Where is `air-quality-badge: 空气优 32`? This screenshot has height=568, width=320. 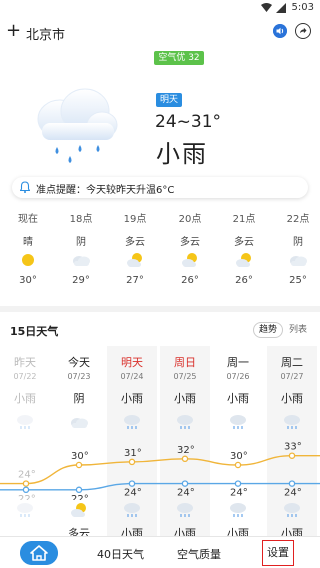 air-quality-badge: 空气优 32 is located at coordinates (179, 58).